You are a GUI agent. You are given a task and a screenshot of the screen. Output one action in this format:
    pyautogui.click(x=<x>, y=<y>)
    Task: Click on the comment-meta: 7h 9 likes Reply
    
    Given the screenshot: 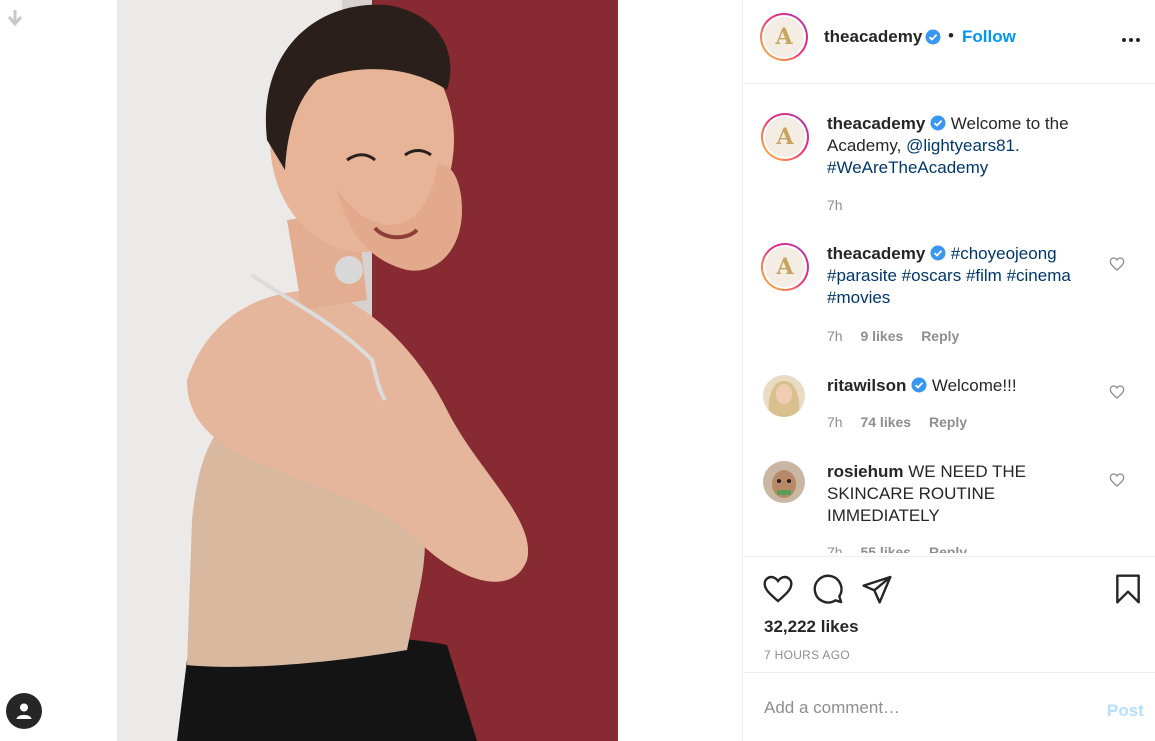 What is the action you would take?
    pyautogui.click(x=900, y=336)
    